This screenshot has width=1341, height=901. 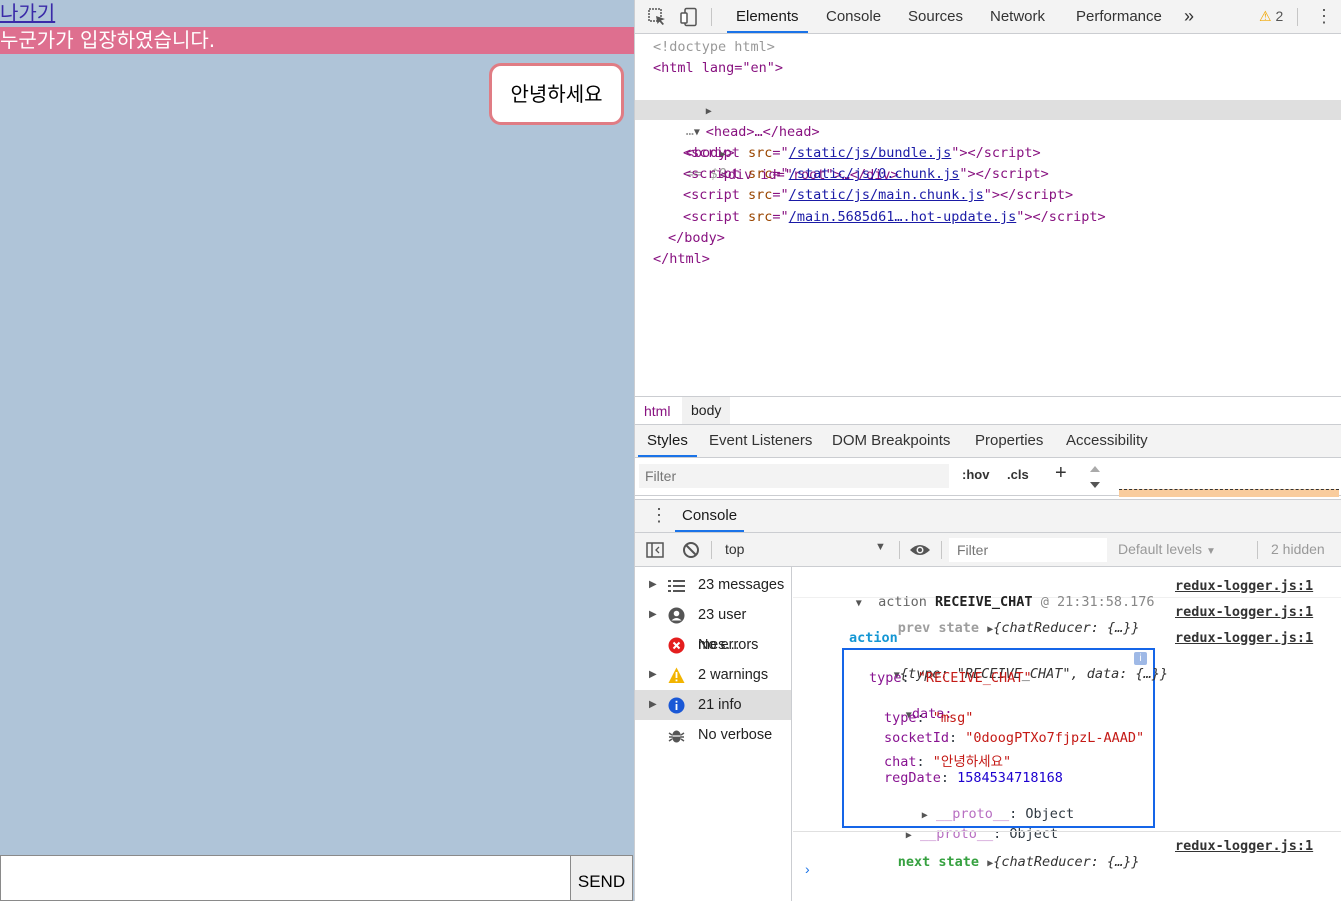 I want to click on script-src-link: /static/js/bundle.js, so click(x=870, y=153).